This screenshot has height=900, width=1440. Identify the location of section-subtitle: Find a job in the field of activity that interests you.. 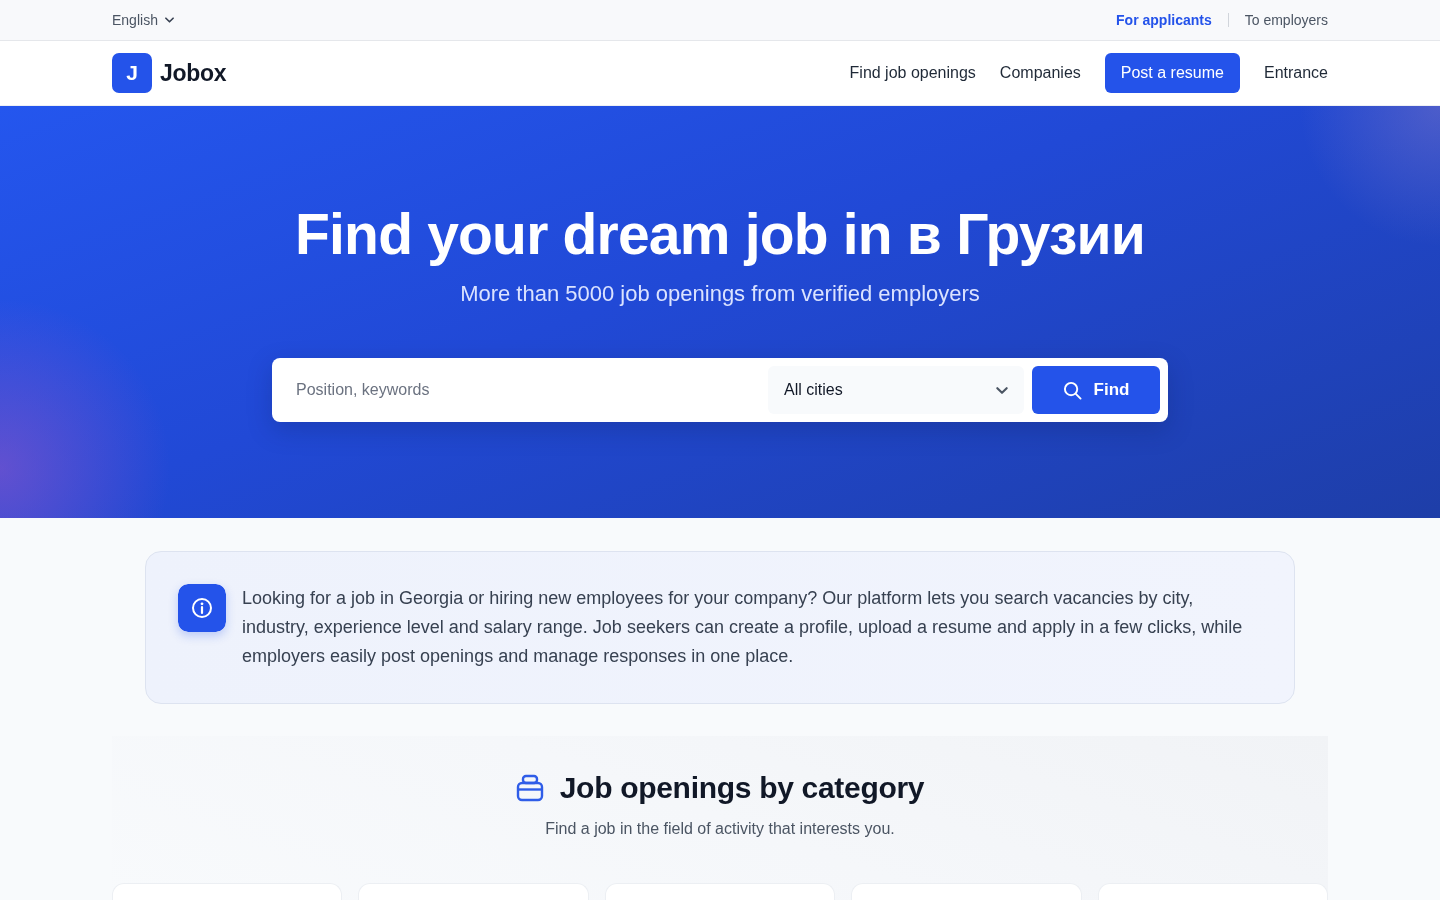
(720, 829).